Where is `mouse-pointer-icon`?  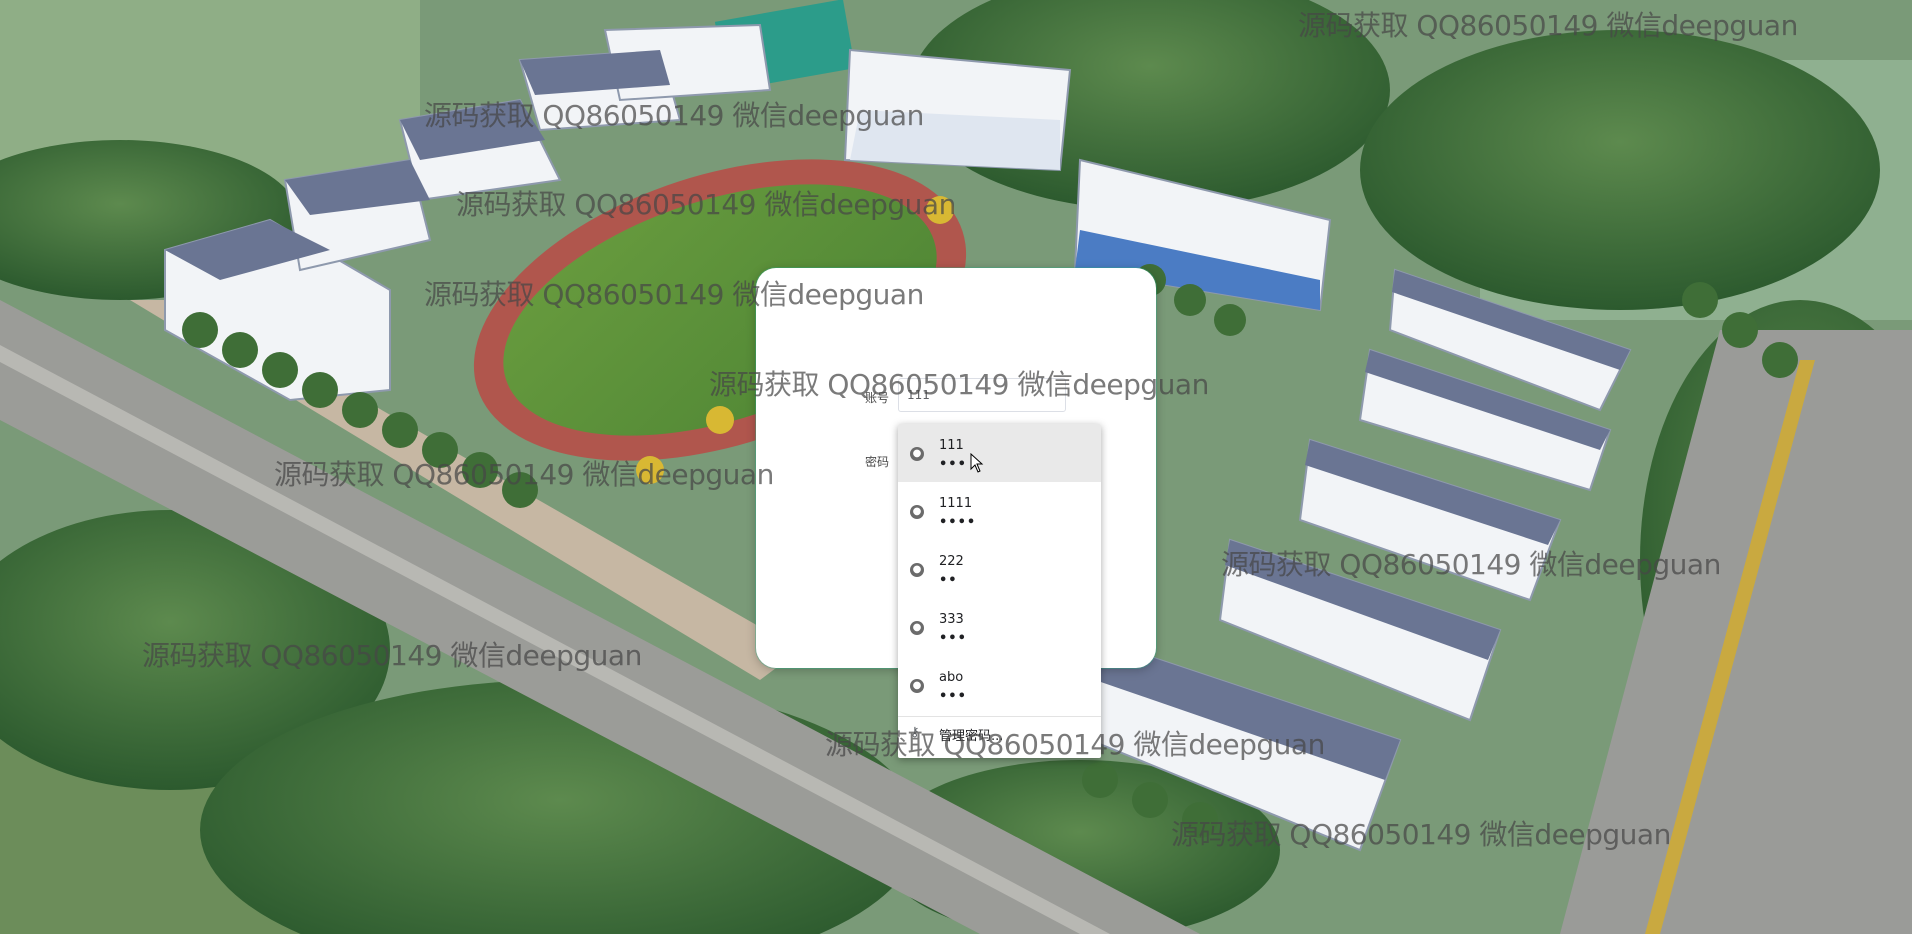 mouse-pointer-icon is located at coordinates (977, 463).